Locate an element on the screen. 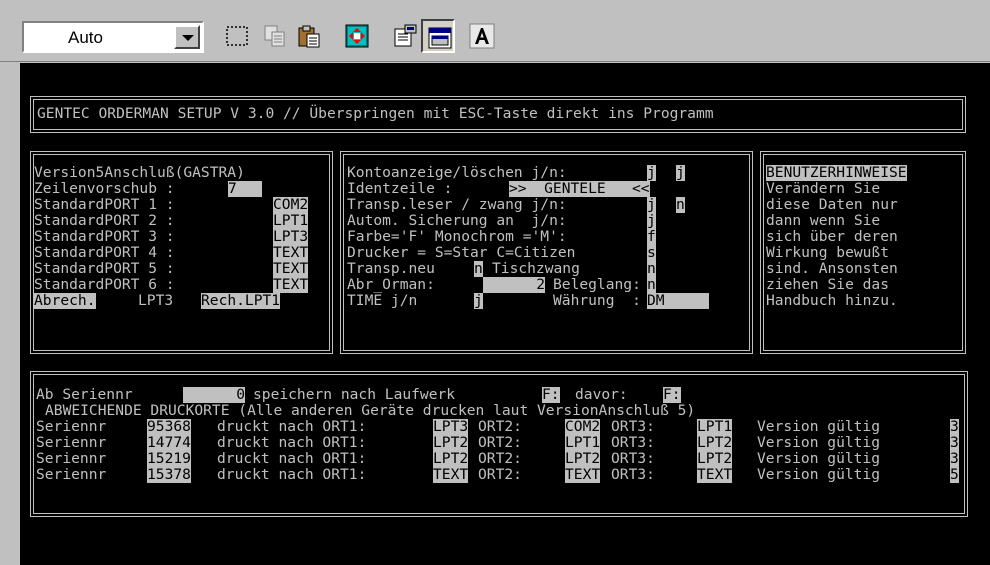 The height and width of the screenshot is (565, 990). time-field: j is located at coordinates (478, 301).